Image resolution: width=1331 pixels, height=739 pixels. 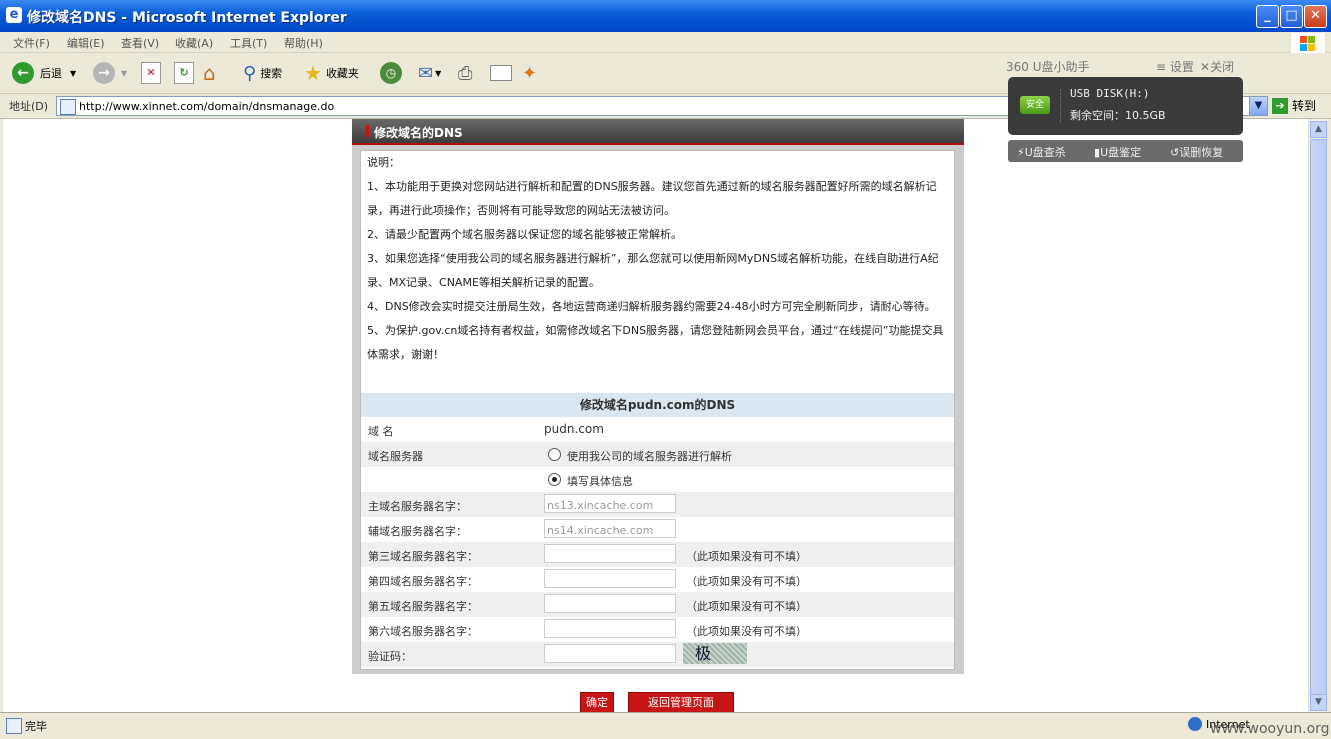 I want to click on menu-tools: 工具(T), so click(x=248, y=43).